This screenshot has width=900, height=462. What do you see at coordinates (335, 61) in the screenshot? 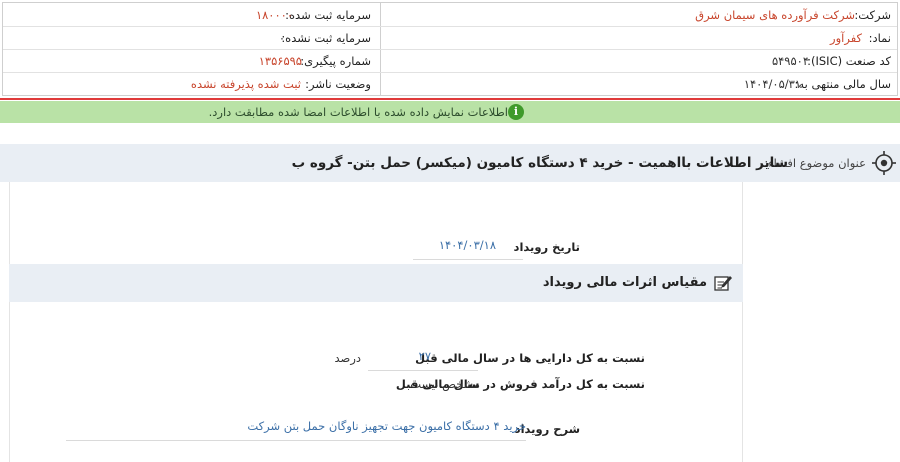
I see `tracking-number-label: شماره پیگیری:` at bounding box center [335, 61].